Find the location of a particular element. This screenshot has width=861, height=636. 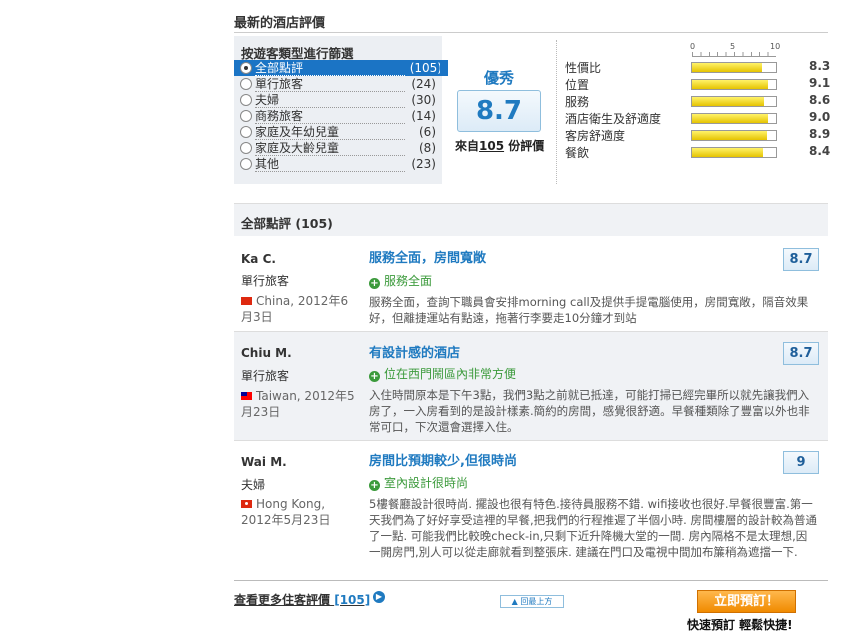

rating-label: 酒店衛生及舒適度 is located at coordinates (613, 119).